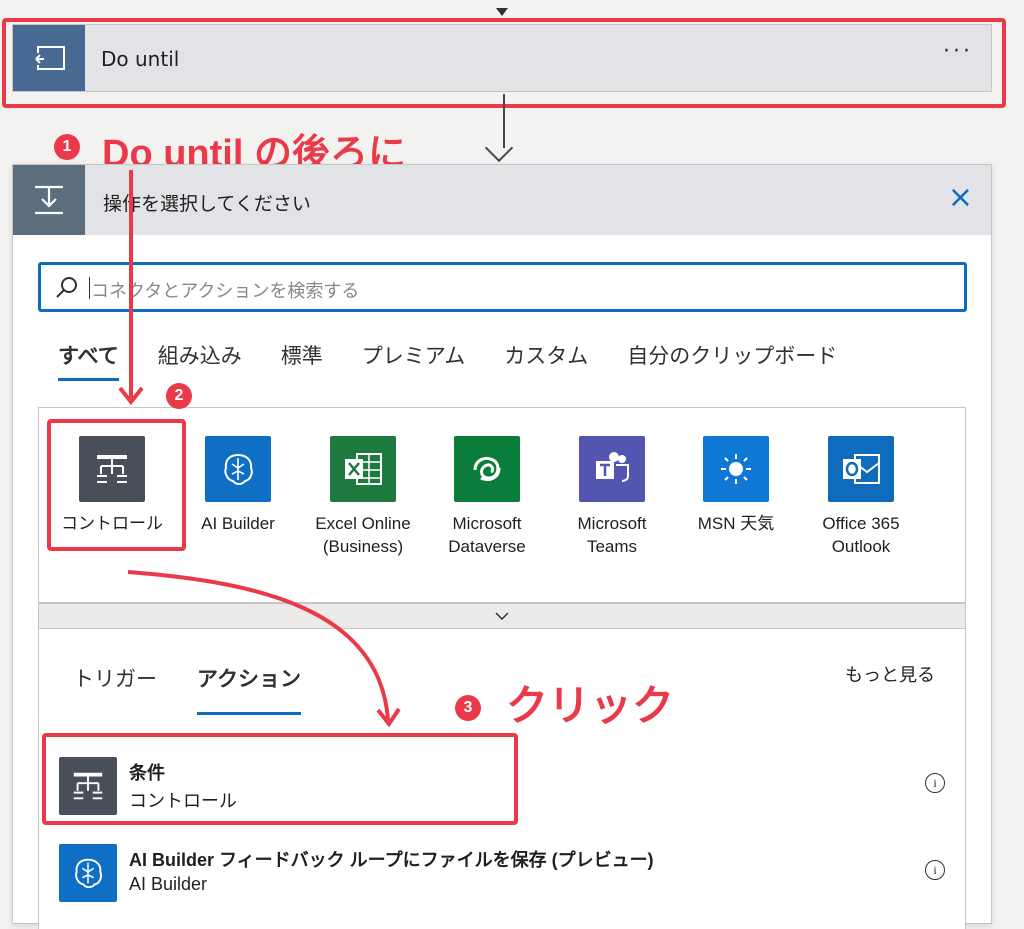  What do you see at coordinates (502, 287) in the screenshot?
I see `search-input: コネクタとアクションを検索する` at bounding box center [502, 287].